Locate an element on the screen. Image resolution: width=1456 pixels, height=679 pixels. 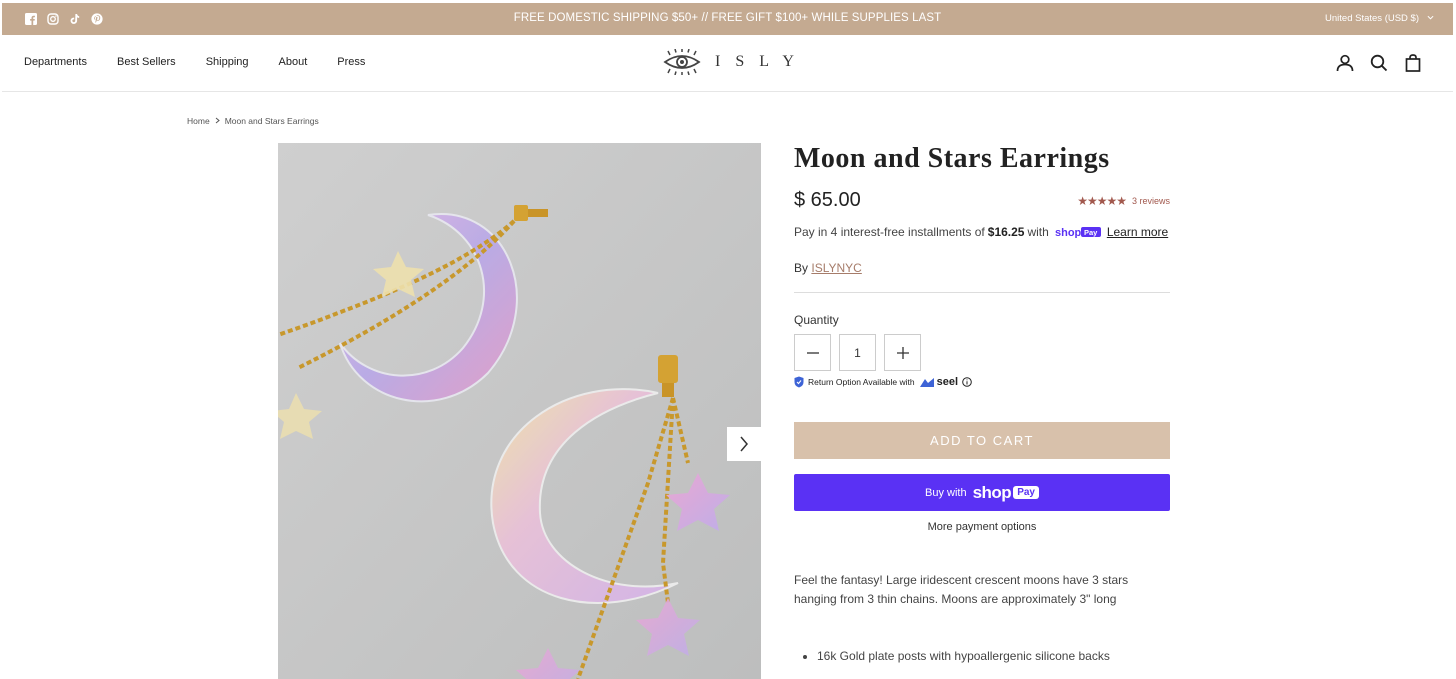
seel-brand-text: seel is located at coordinates (947, 382).